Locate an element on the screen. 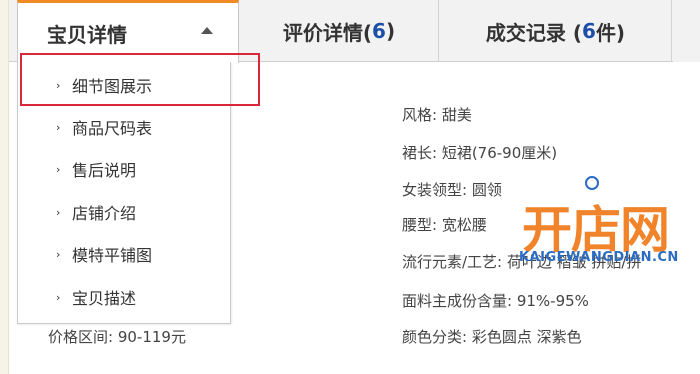 The width and height of the screenshot is (700, 374). tab-reviews-suffix: ) is located at coordinates (390, 31).